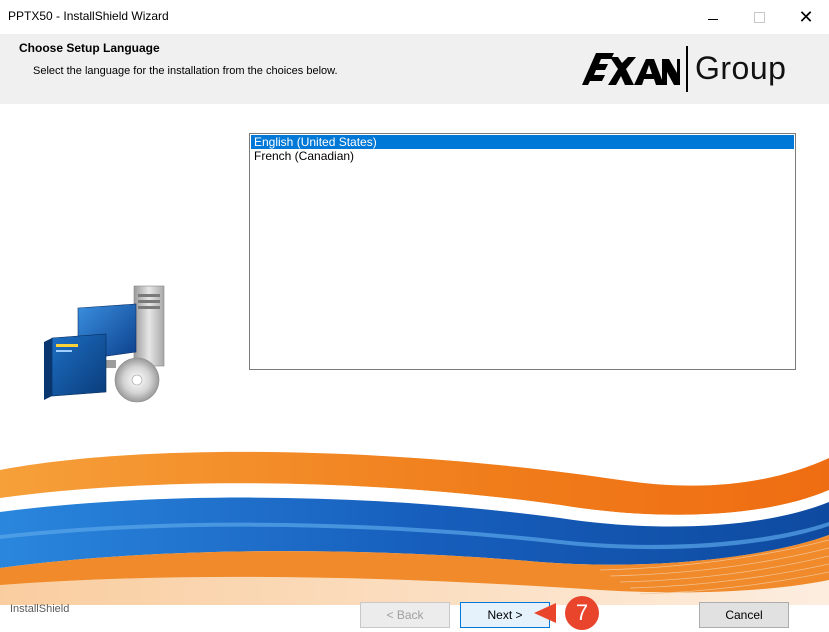  What do you see at coordinates (414, 17) in the screenshot?
I see `title-bar: PPTX50 - InstallShield Wizard ✕` at bounding box center [414, 17].